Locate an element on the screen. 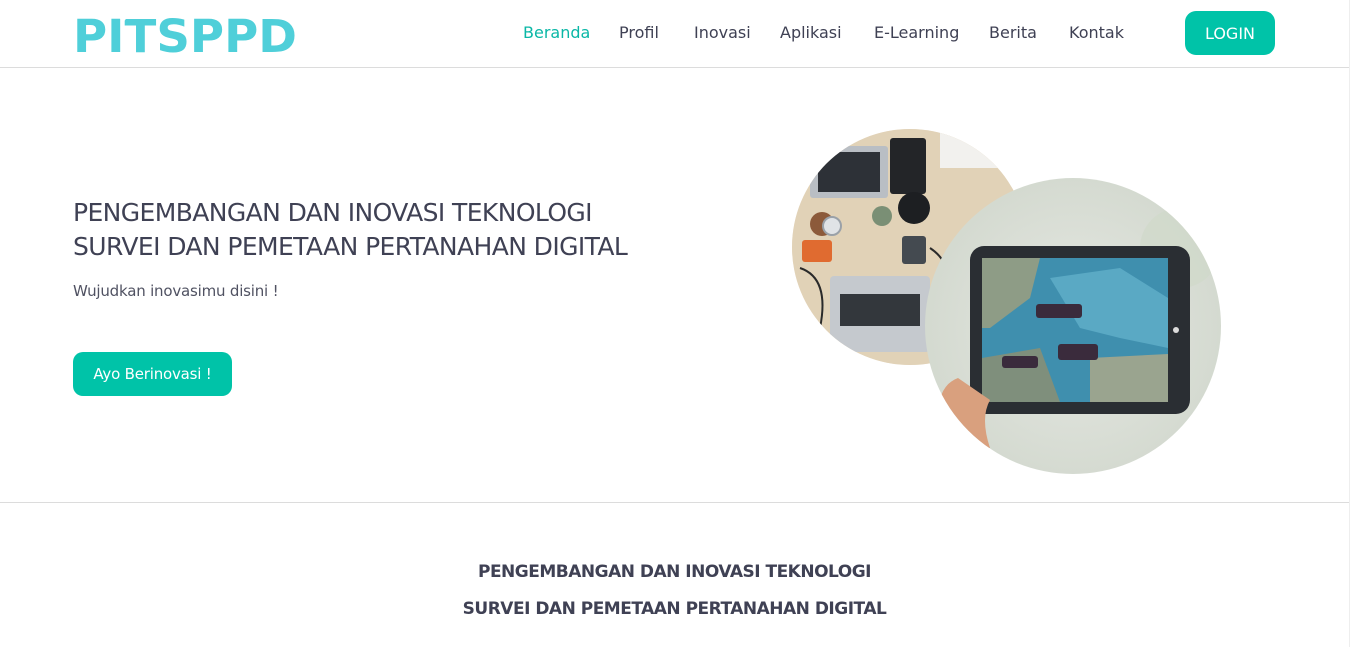 This screenshot has width=1350, height=647. pitsppd-logo: PITSPPD is located at coordinates (186, 33).